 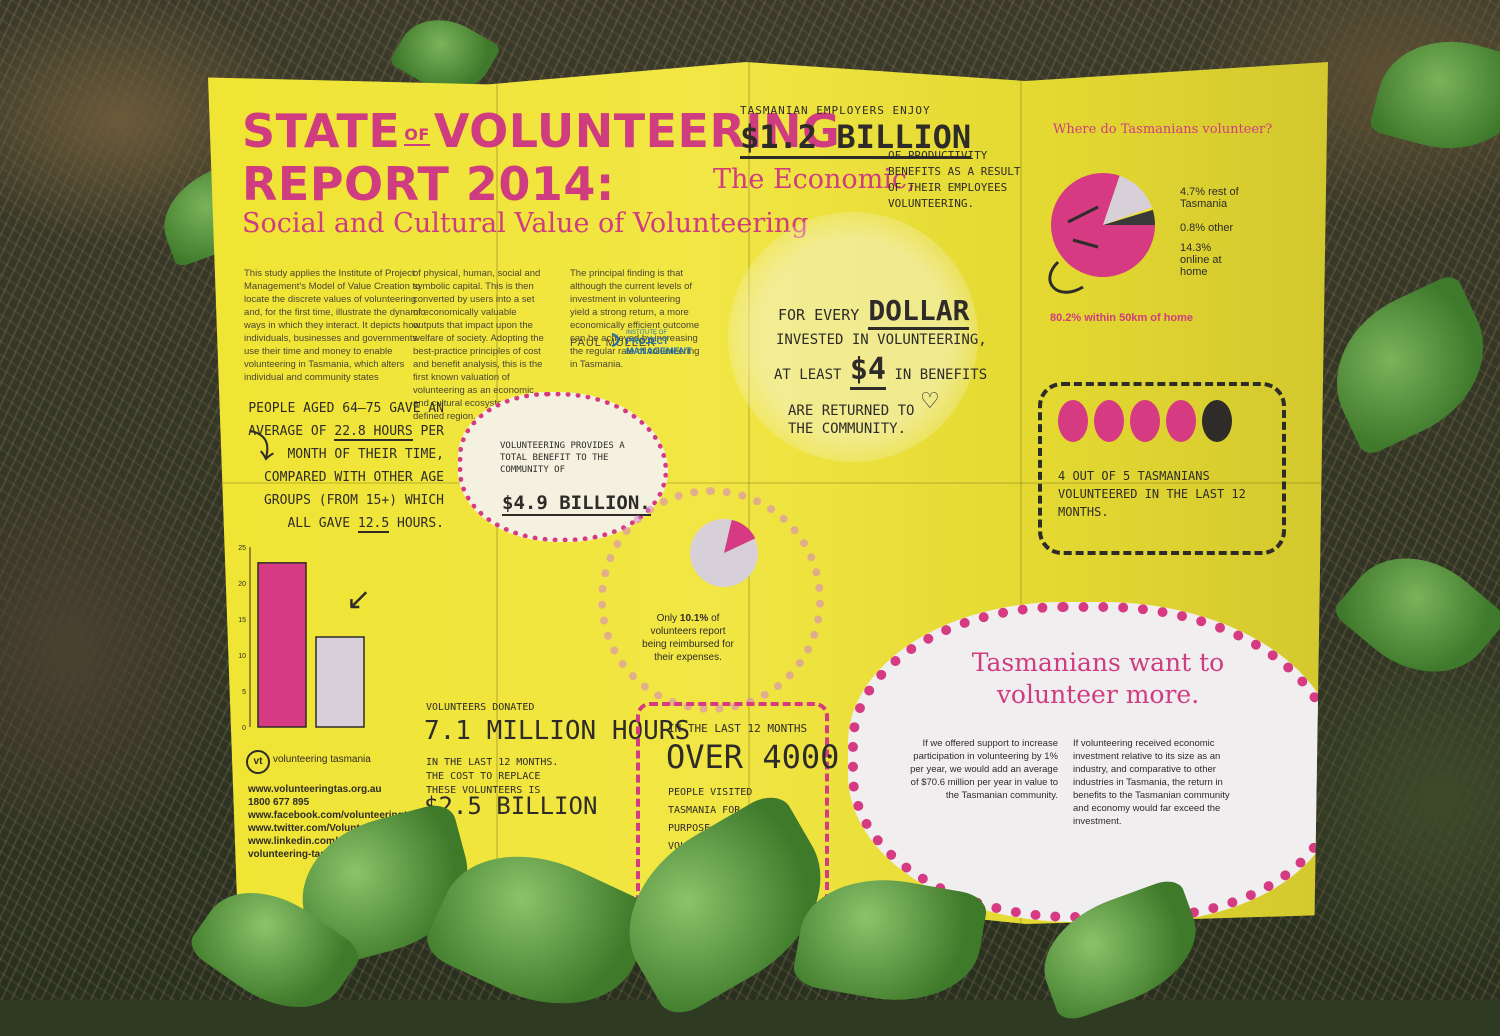 I want to click on url-phone: 1800 677 895, so click(x=278, y=802).